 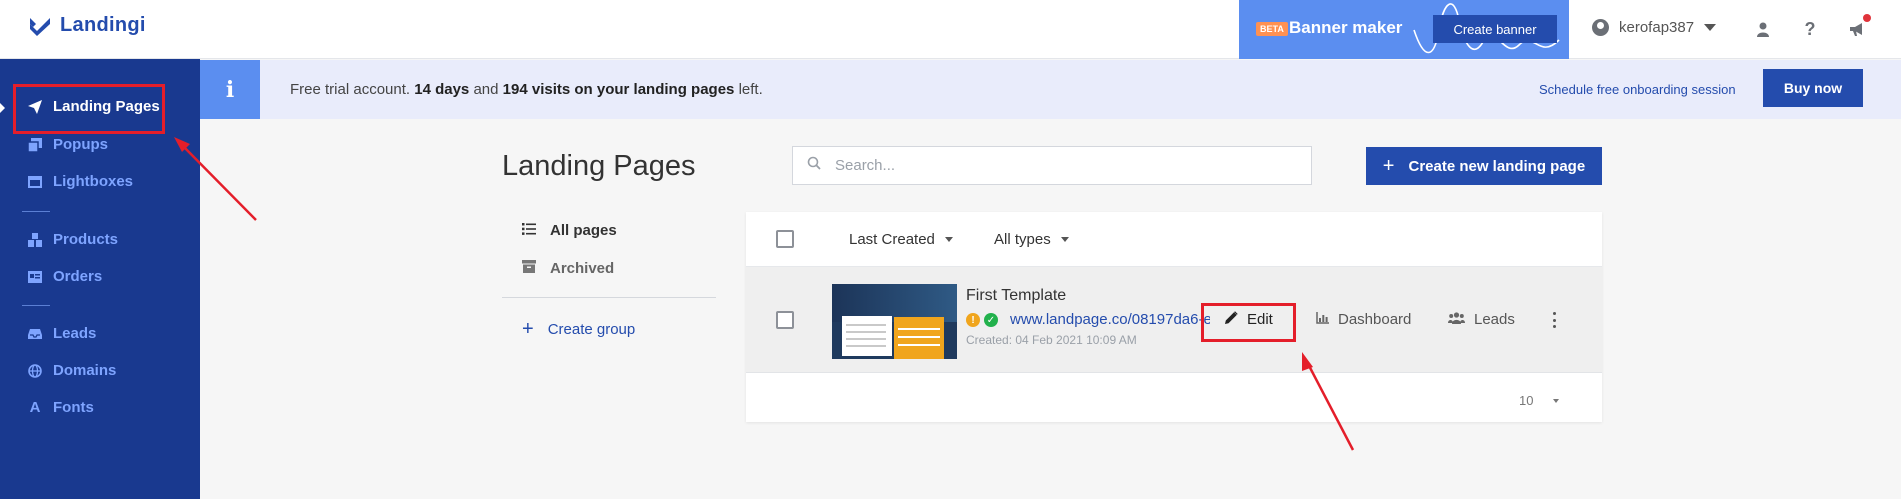 I want to click on banner-maker-promo: BETA Banner maker Create banner, so click(x=1404, y=29).